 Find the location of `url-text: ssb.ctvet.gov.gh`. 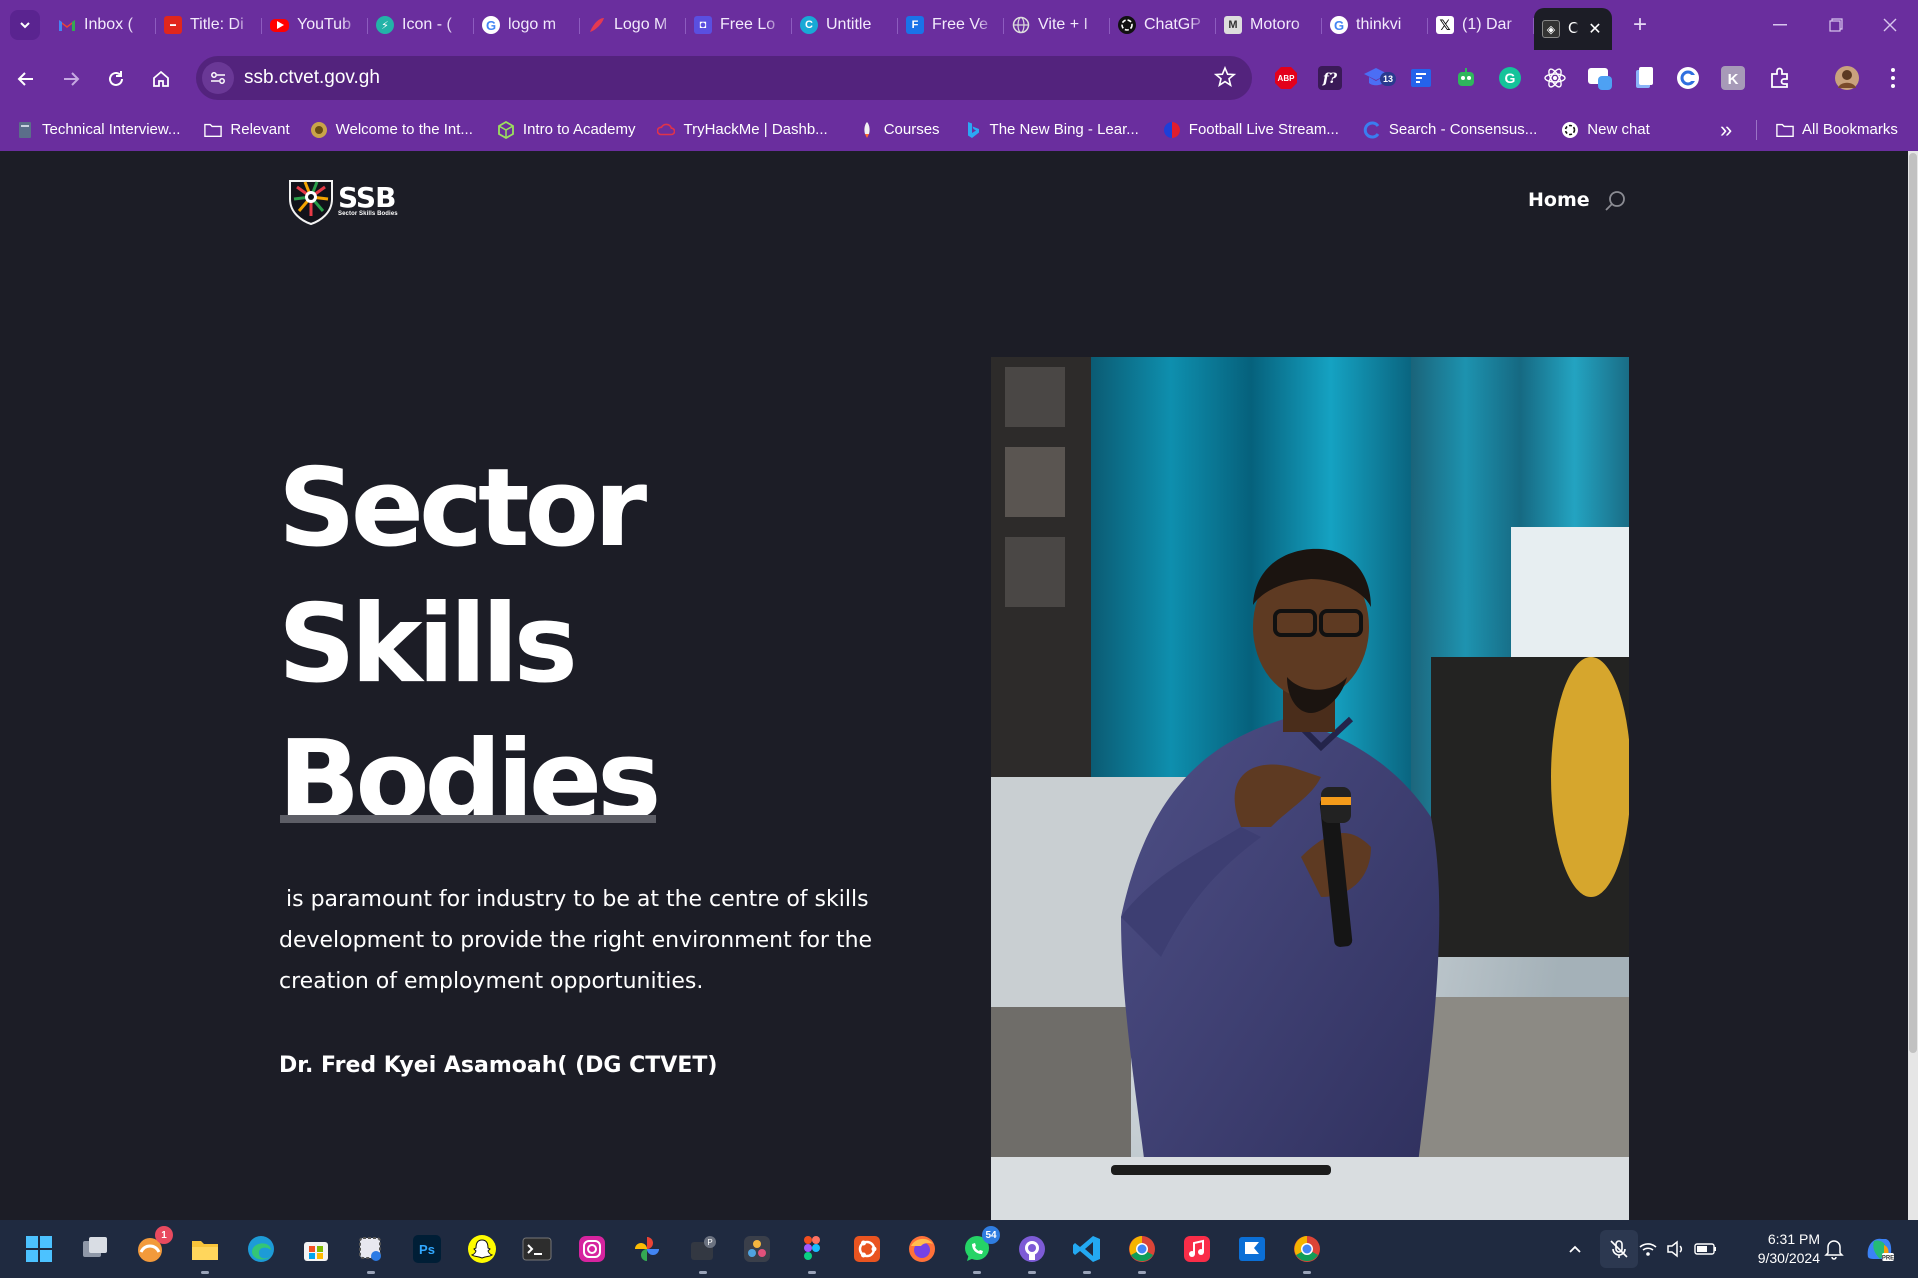

url-text: ssb.ctvet.gov.gh is located at coordinates (312, 78).